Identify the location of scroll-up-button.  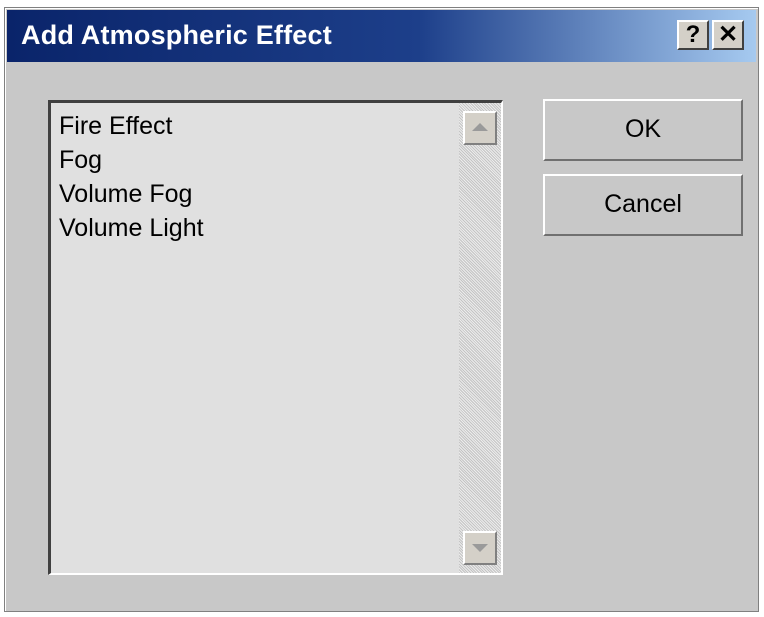
(480, 128).